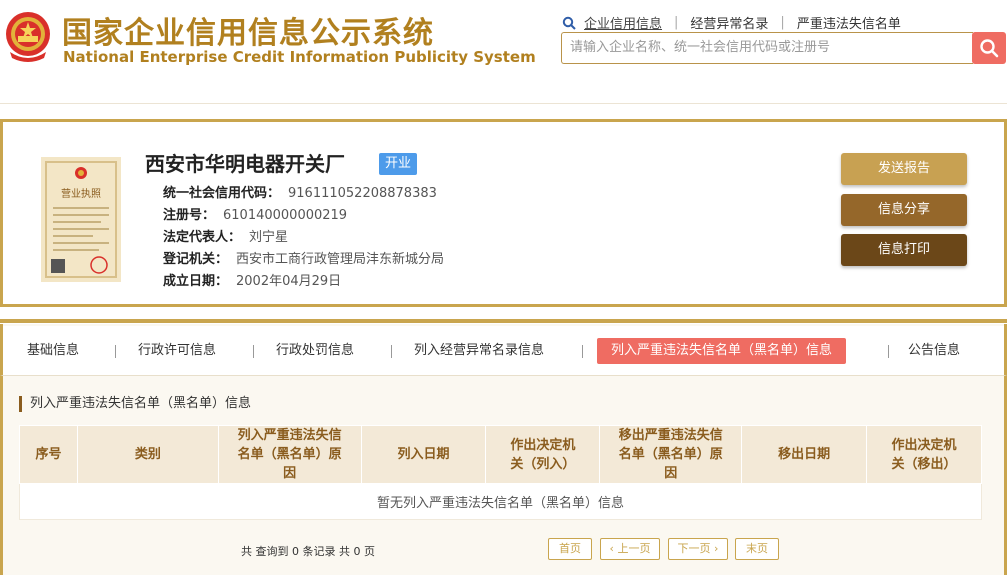  Describe the element at coordinates (48, 454) in the screenshot. I see `column-header-index: 序号` at that location.